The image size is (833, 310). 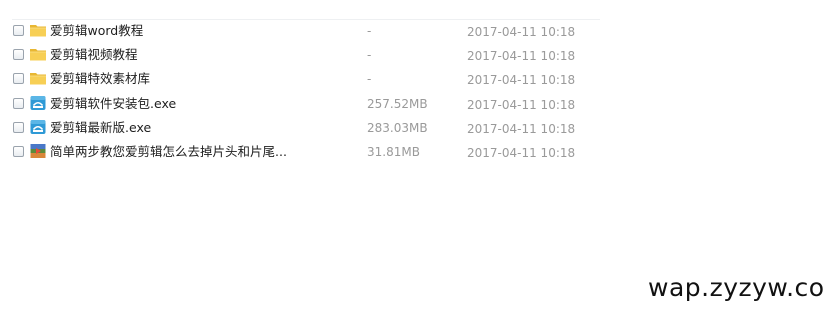 I want to click on file-row: 爱剪辑视频教程 - 2017-04-11 10:18, so click(x=300, y=56).